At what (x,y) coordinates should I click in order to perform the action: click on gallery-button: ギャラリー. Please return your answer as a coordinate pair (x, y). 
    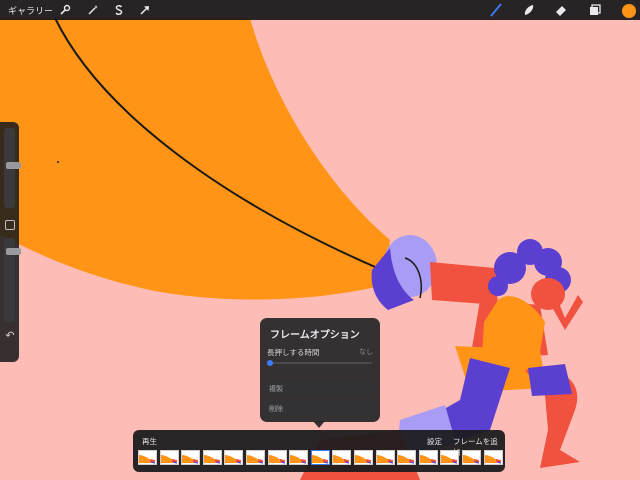
    Looking at the image, I should click on (30, 10).